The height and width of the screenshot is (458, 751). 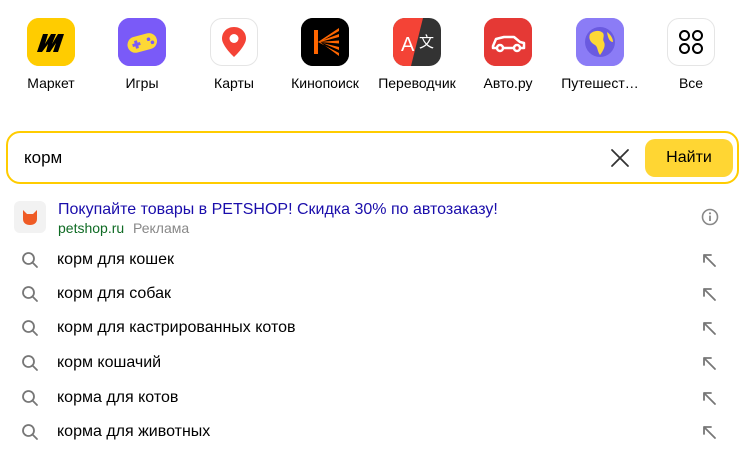 What do you see at coordinates (234, 83) in the screenshot?
I see `service-label: Карты` at bounding box center [234, 83].